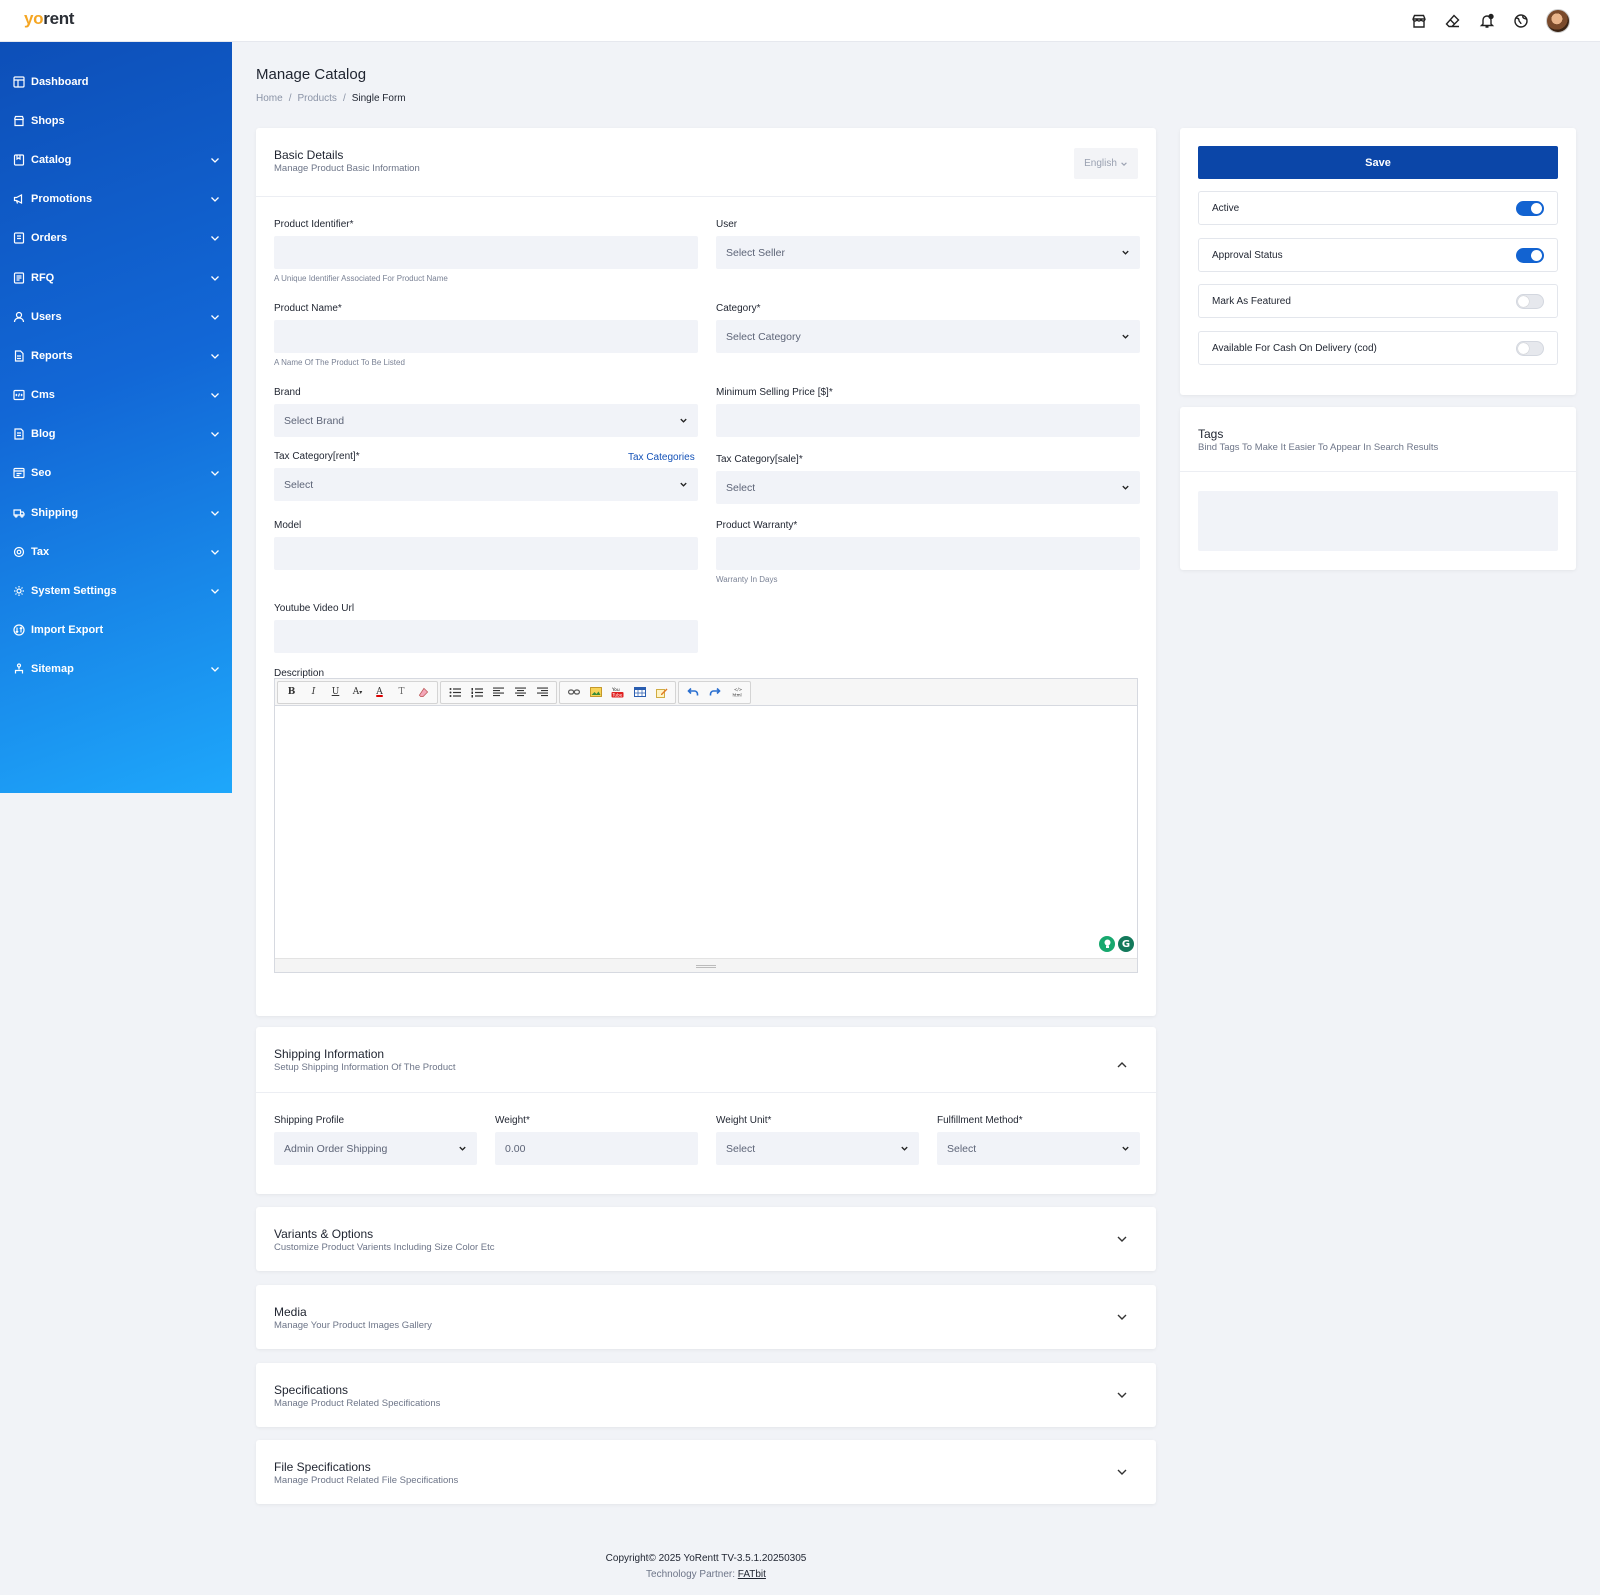  What do you see at coordinates (1126, 944) in the screenshot?
I see `grammarly-icon: G` at bounding box center [1126, 944].